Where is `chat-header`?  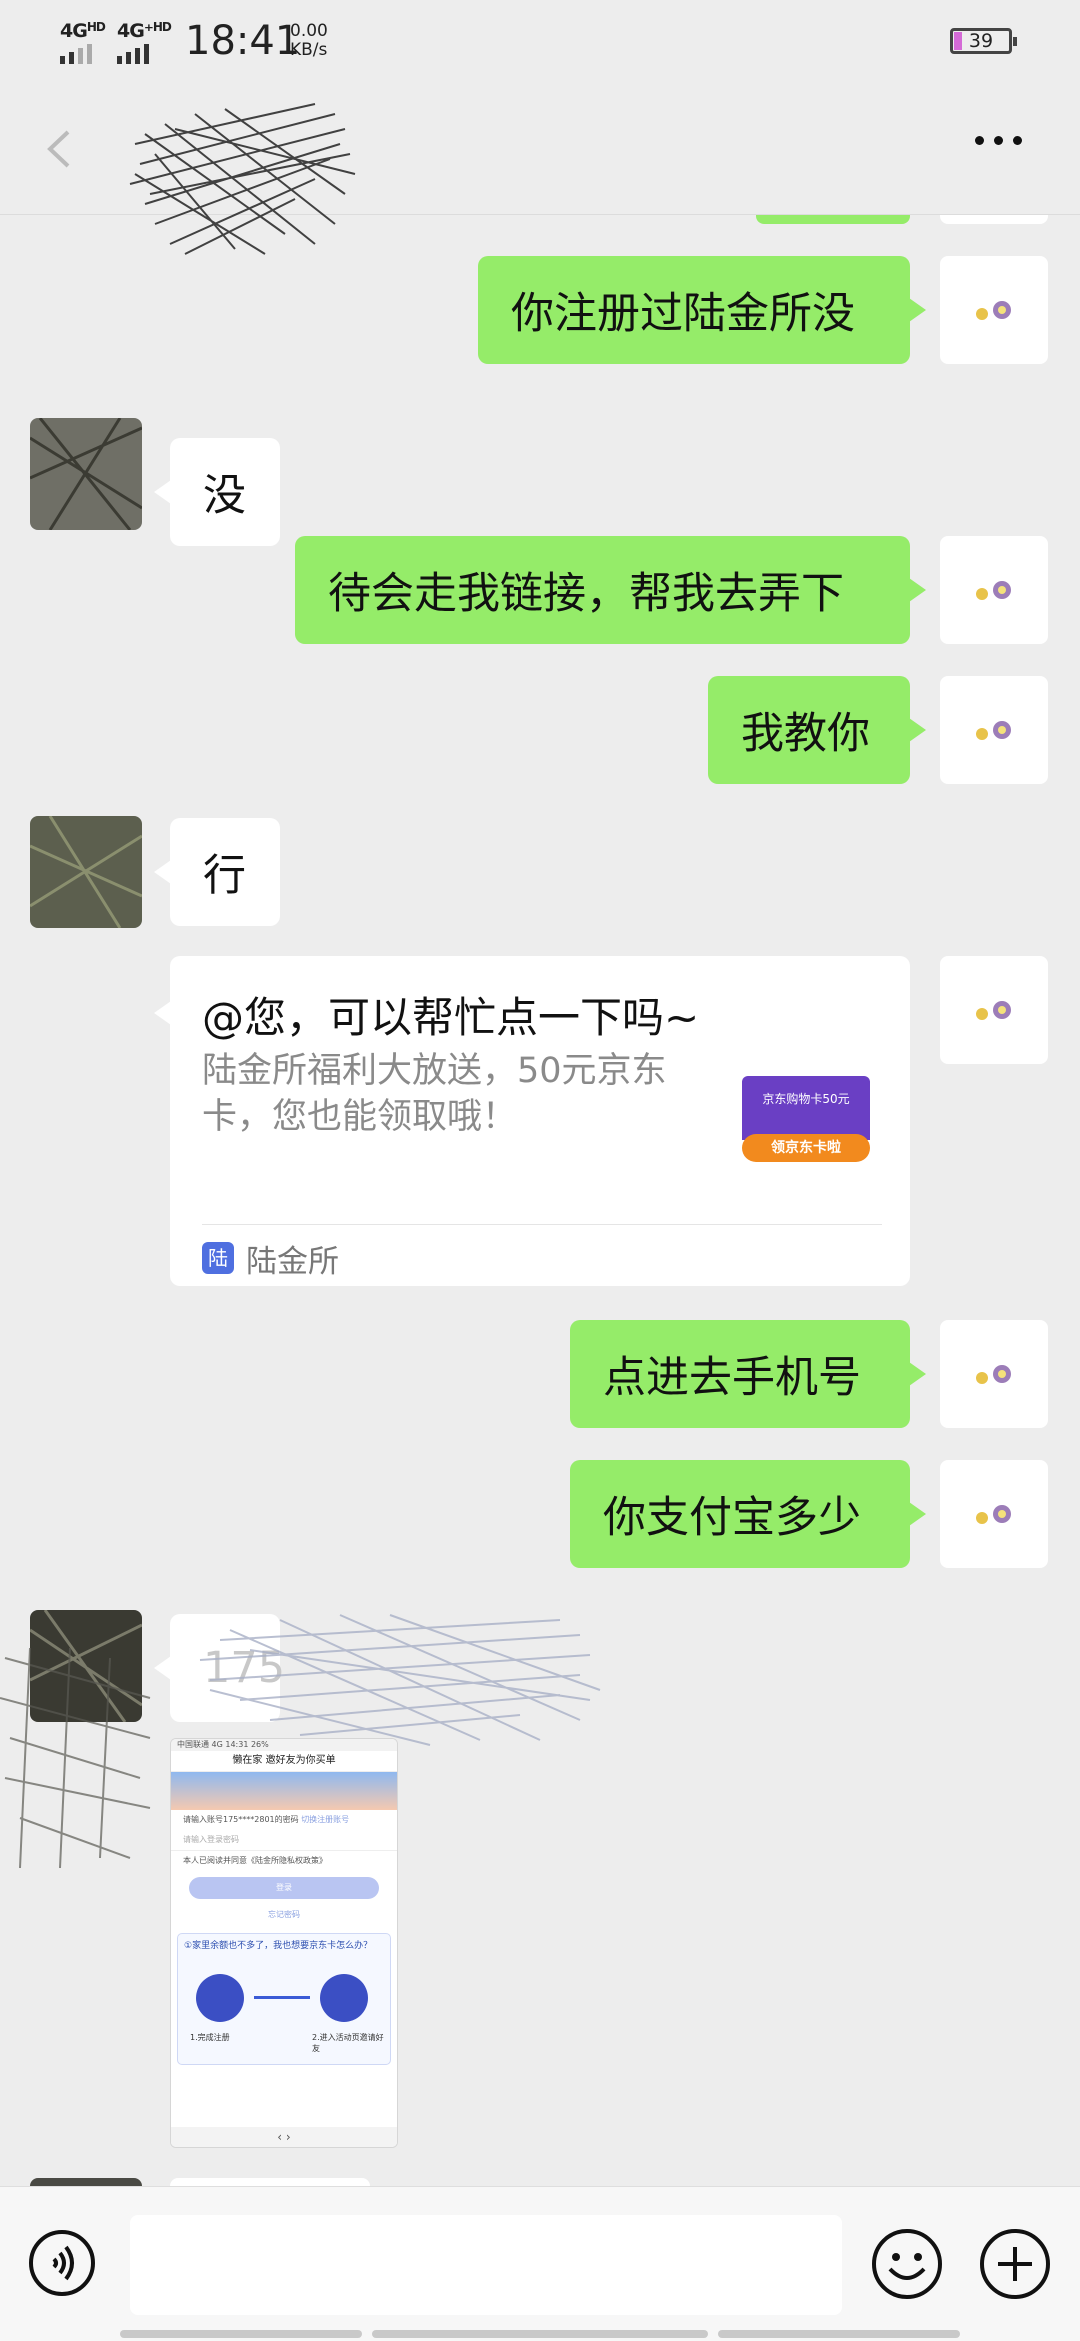 chat-header is located at coordinates (540, 169).